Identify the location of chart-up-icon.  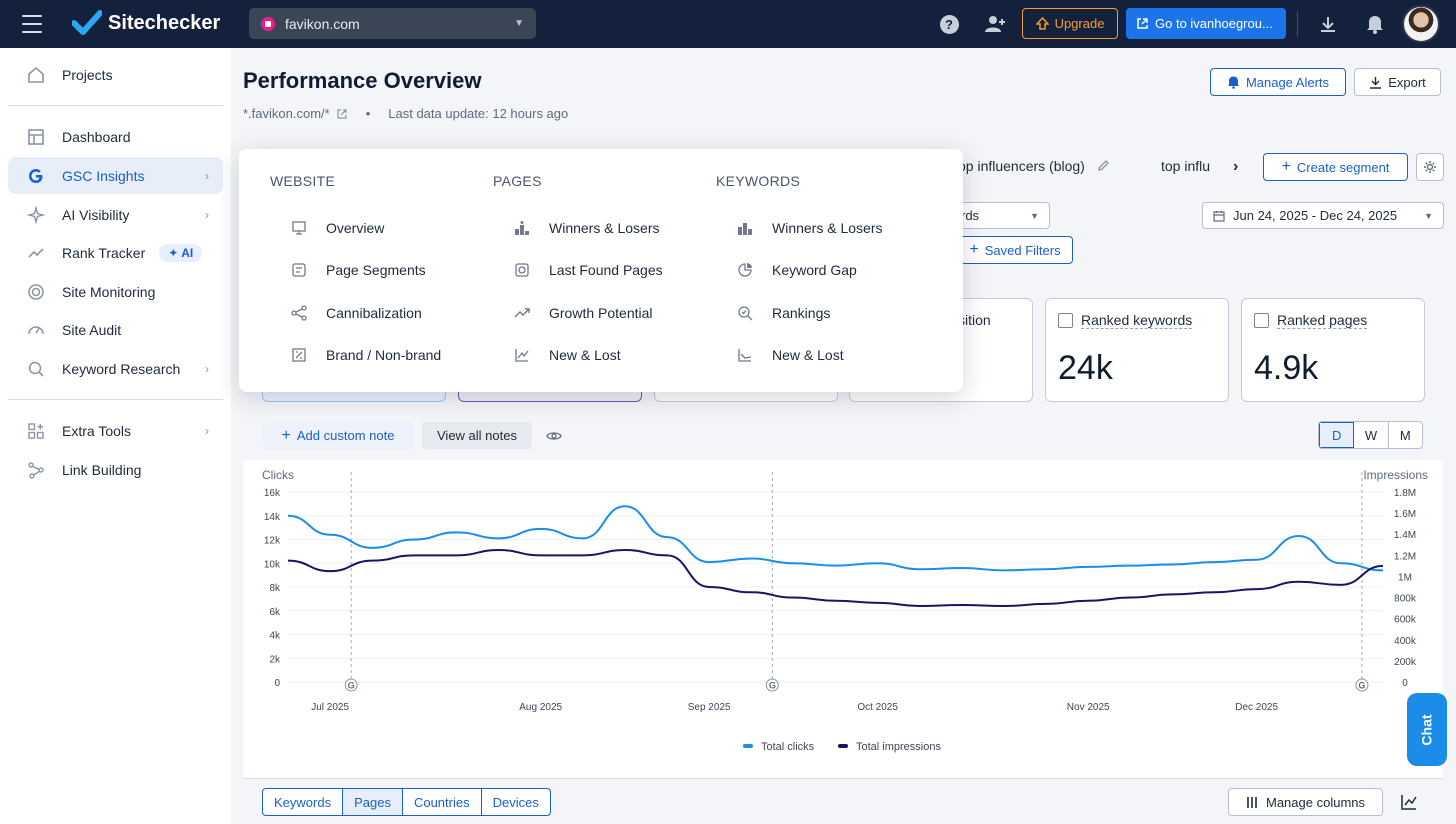
(522, 355).